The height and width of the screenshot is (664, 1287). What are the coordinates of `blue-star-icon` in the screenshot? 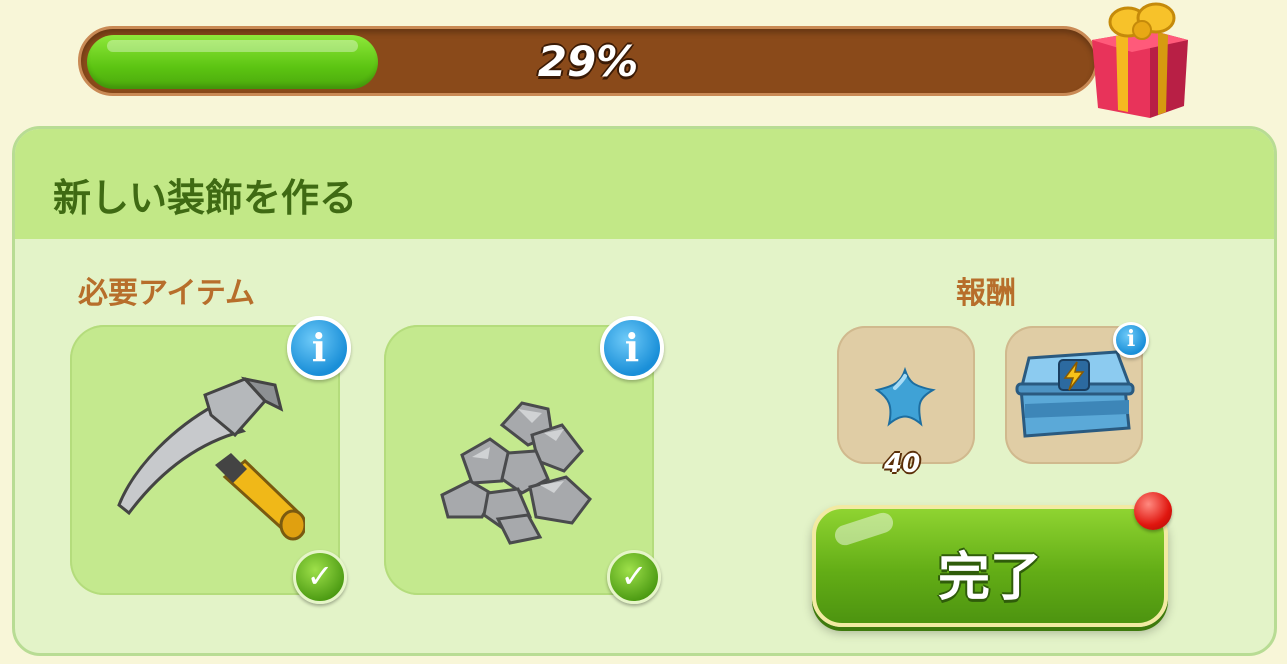 It's located at (905, 396).